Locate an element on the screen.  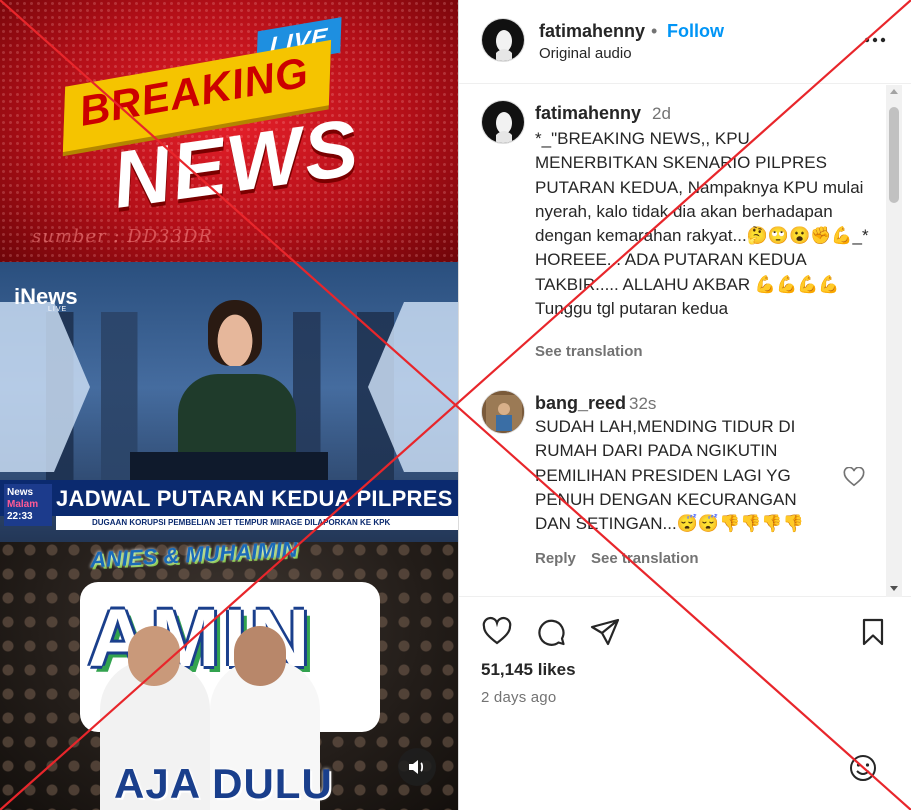
comment-like-heart-icon is located at coordinates (854, 477).